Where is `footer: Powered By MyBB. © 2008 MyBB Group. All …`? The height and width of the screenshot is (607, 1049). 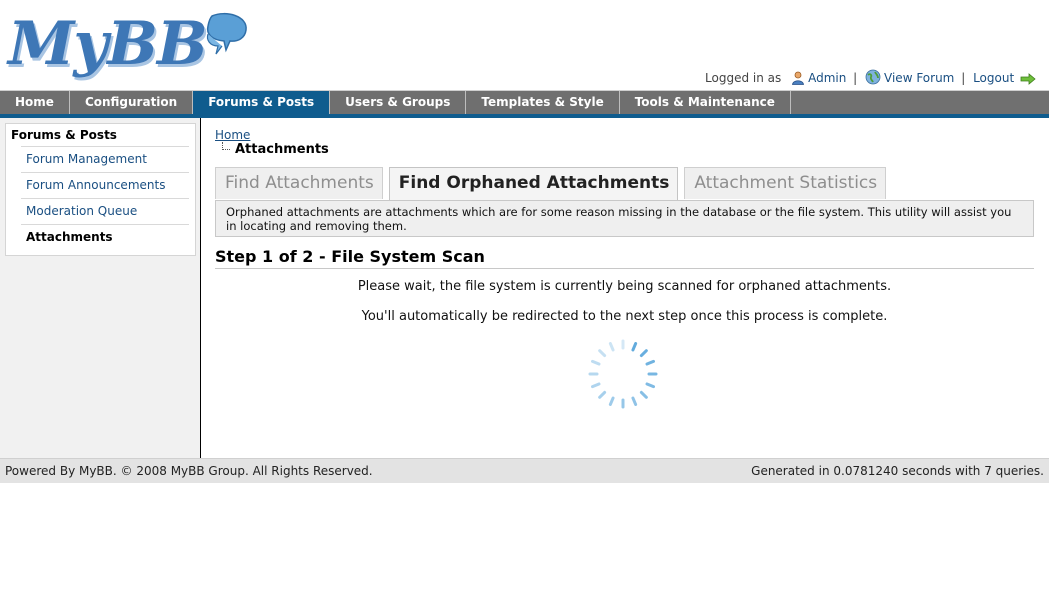
footer: Powered By MyBB. © 2008 MyBB Group. All … is located at coordinates (524, 470).